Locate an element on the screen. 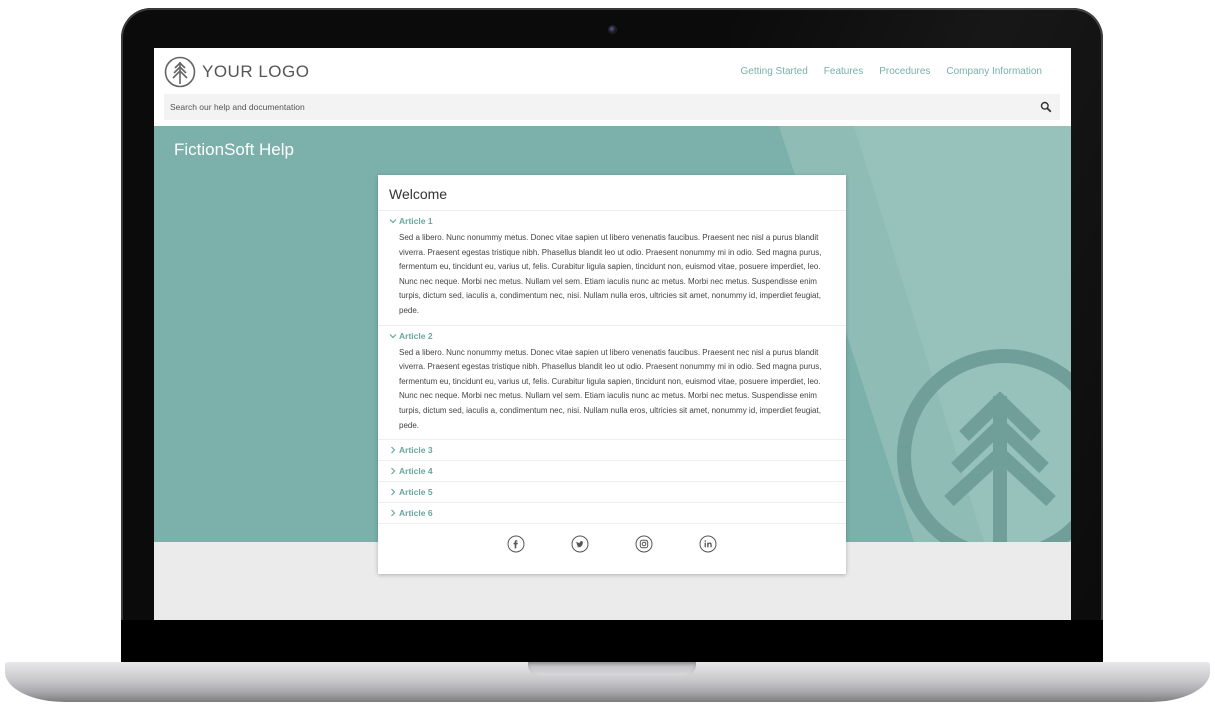 Image resolution: width=1215 pixels, height=721 pixels. article-label: Article 3 is located at coordinates (416, 450).